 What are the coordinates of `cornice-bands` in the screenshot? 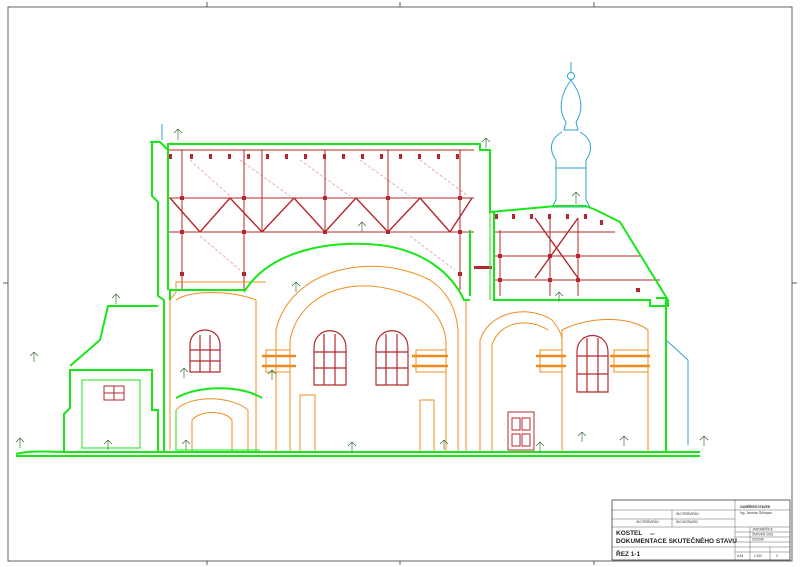 It's located at (456, 361).